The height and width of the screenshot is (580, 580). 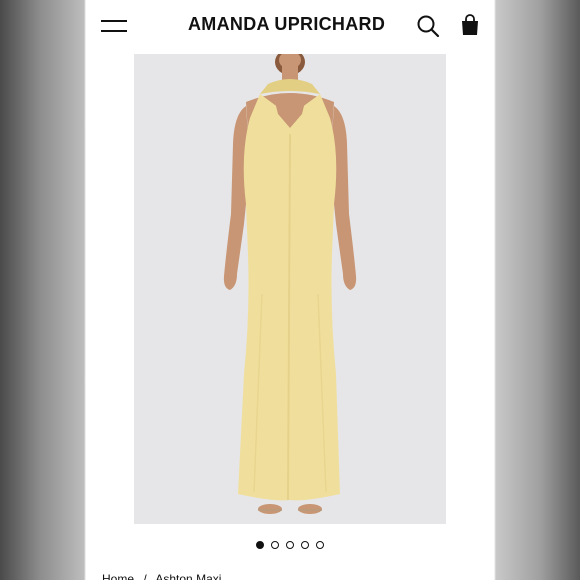 I want to click on hamburger-menu-icon, so click(x=114, y=26).